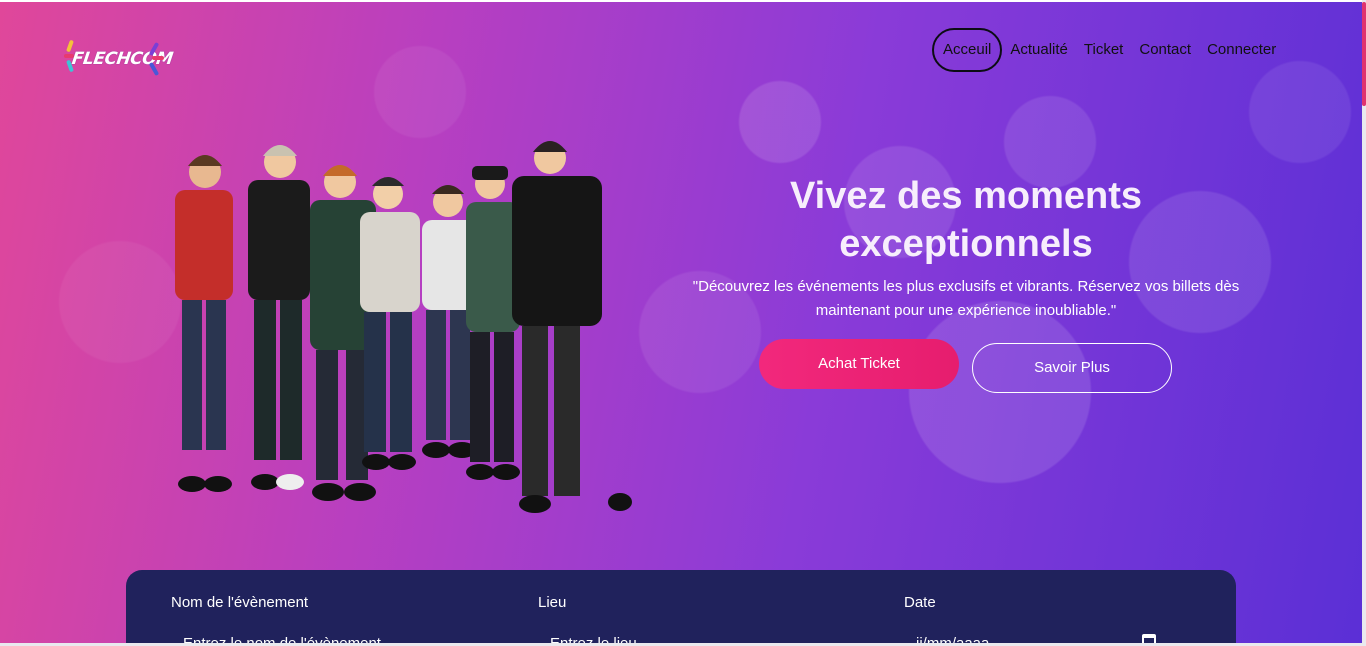  Describe the element at coordinates (119, 59) in the screenshot. I see `brand-logo: FLECHCOM` at that location.